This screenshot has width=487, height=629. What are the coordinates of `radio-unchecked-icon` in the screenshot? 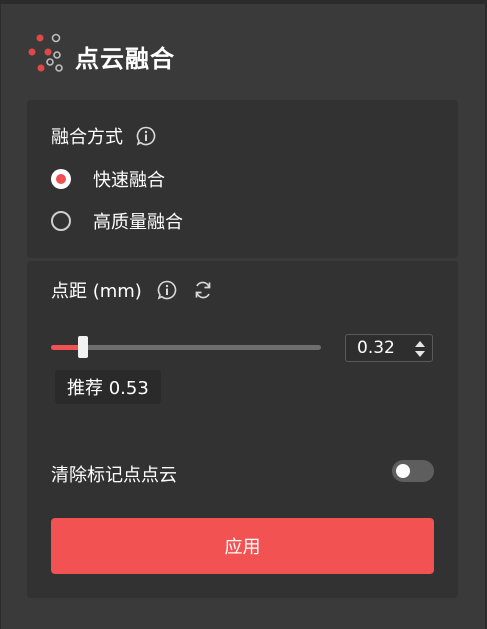 It's located at (61, 221).